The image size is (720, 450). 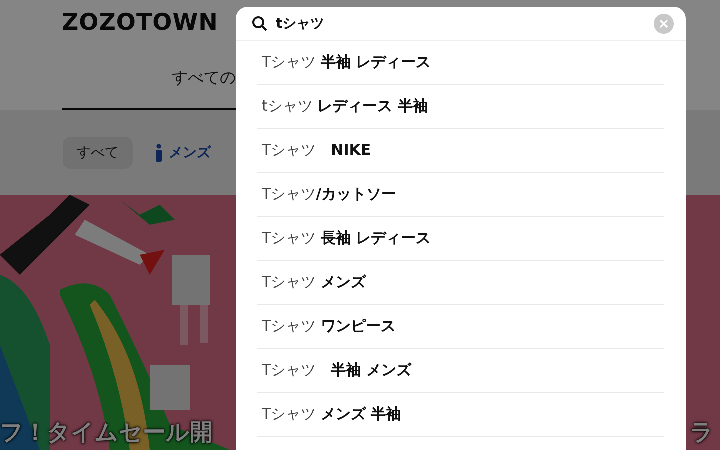 I want to click on logo: ZOZOTOWN, so click(x=140, y=23).